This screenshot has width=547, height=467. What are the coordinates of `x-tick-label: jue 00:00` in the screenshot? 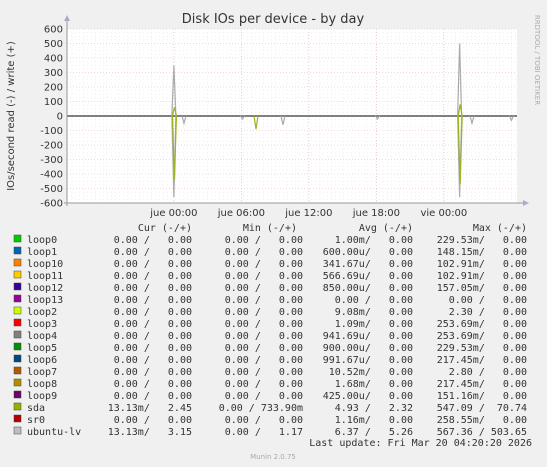 It's located at (173, 213).